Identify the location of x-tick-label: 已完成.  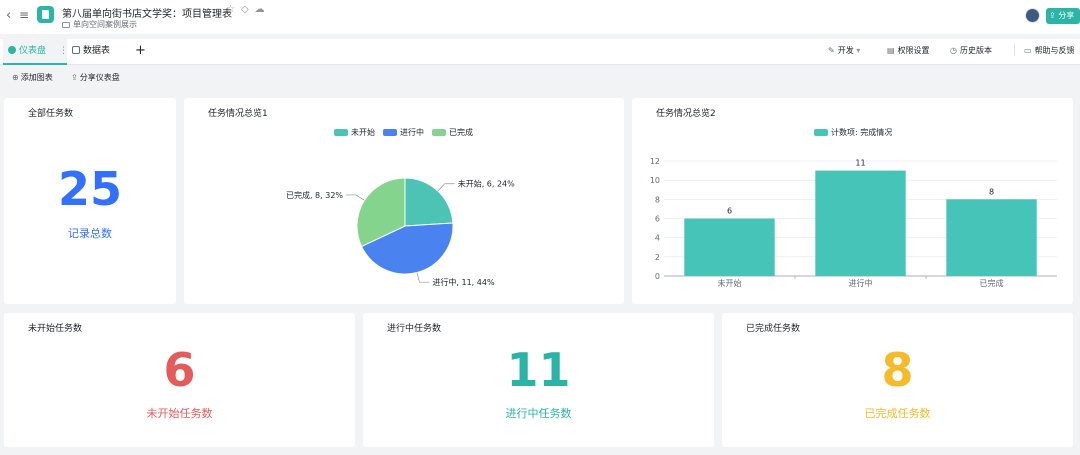
(992, 283).